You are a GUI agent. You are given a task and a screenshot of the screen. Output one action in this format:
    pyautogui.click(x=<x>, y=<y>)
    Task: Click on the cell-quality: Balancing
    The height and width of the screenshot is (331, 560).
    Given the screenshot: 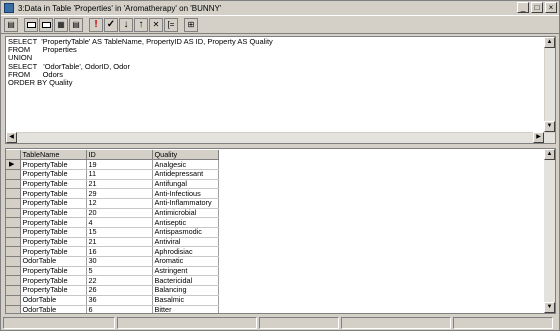 What is the action you would take?
    pyautogui.click(x=185, y=290)
    